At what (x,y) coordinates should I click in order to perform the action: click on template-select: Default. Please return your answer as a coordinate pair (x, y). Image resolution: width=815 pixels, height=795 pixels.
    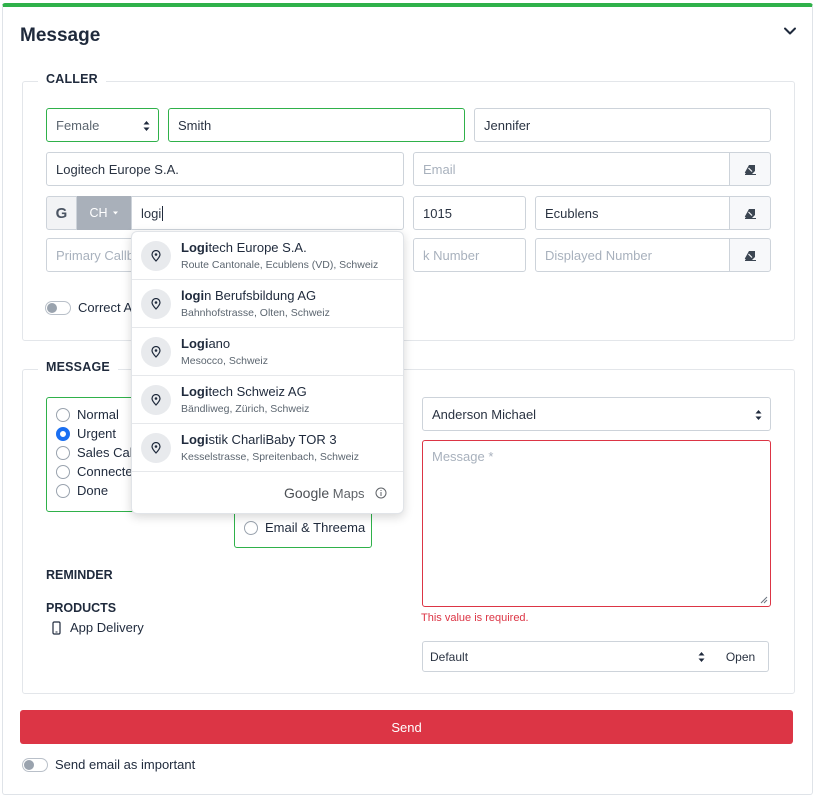
    Looking at the image, I should click on (568, 656).